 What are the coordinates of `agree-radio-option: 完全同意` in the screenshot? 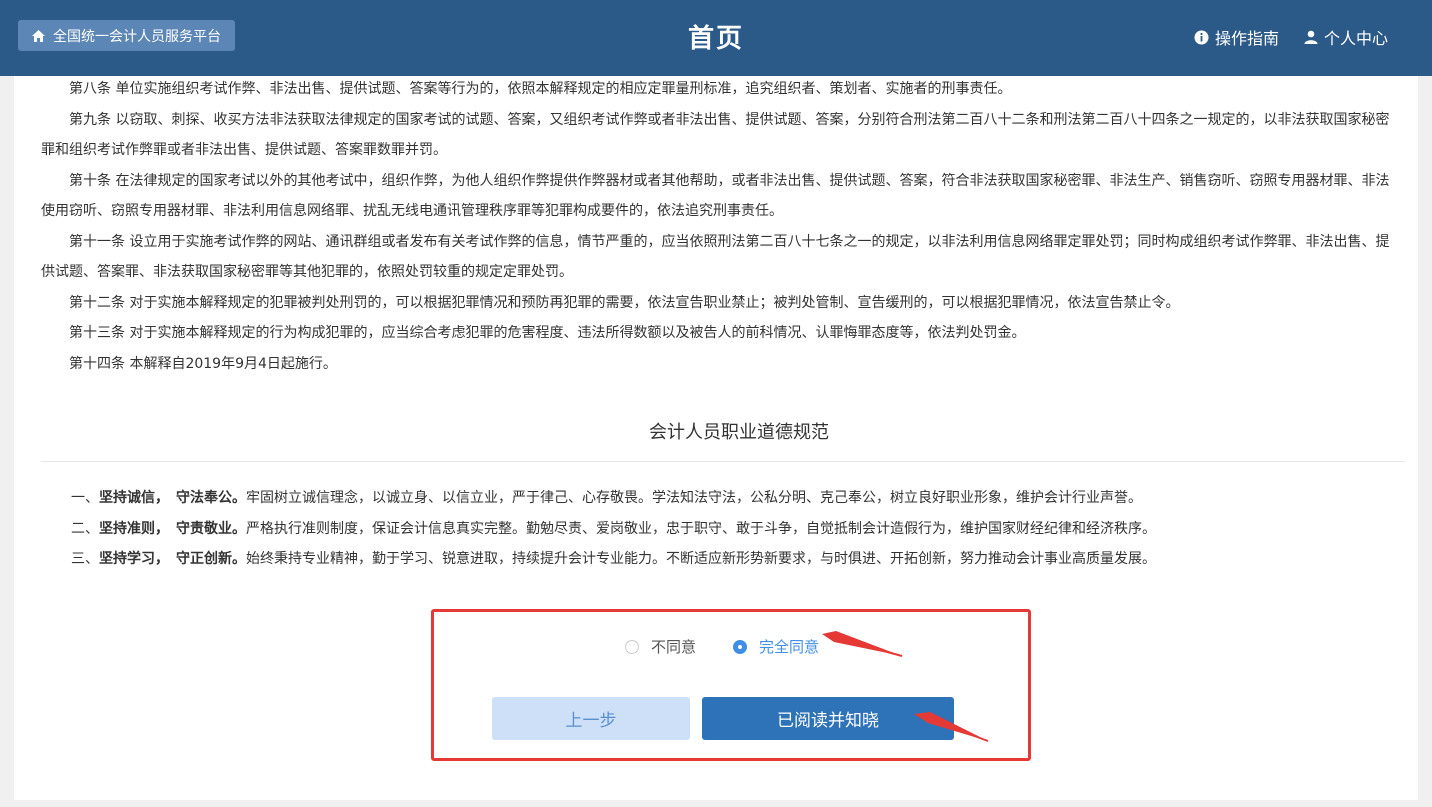 It's located at (776, 646).